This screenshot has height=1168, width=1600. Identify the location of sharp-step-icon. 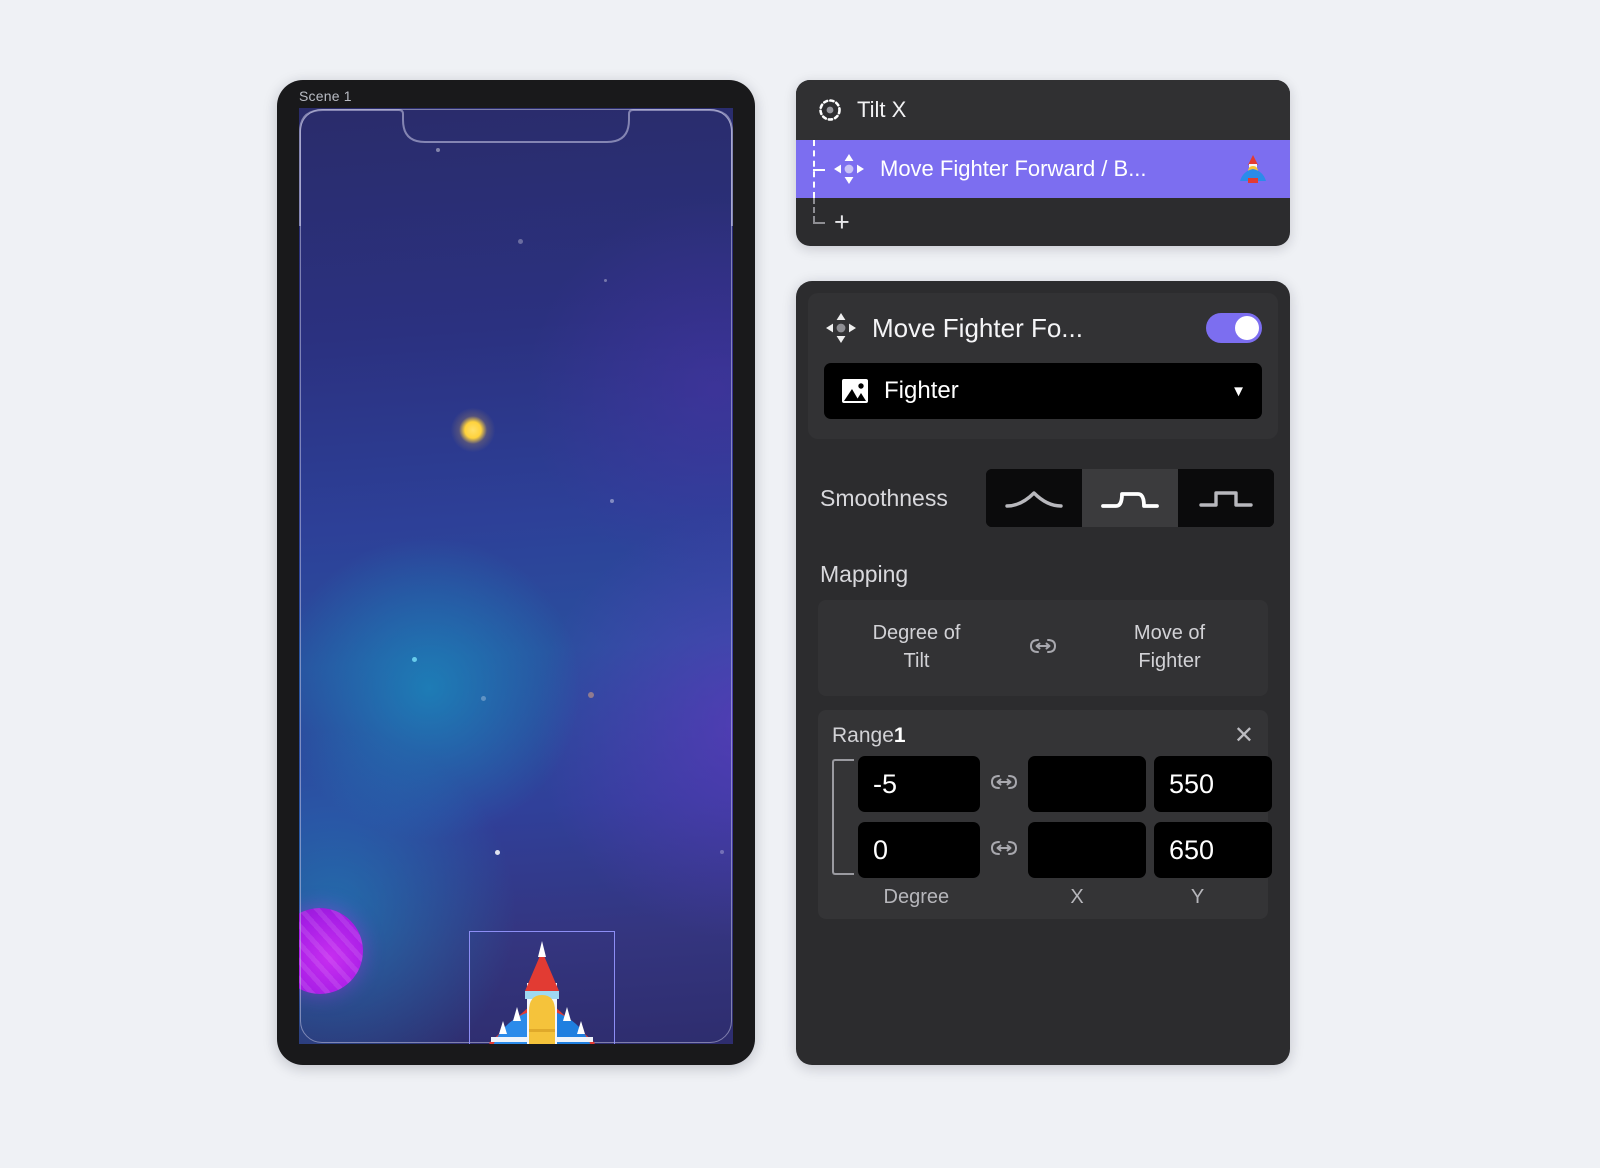
(1226, 499).